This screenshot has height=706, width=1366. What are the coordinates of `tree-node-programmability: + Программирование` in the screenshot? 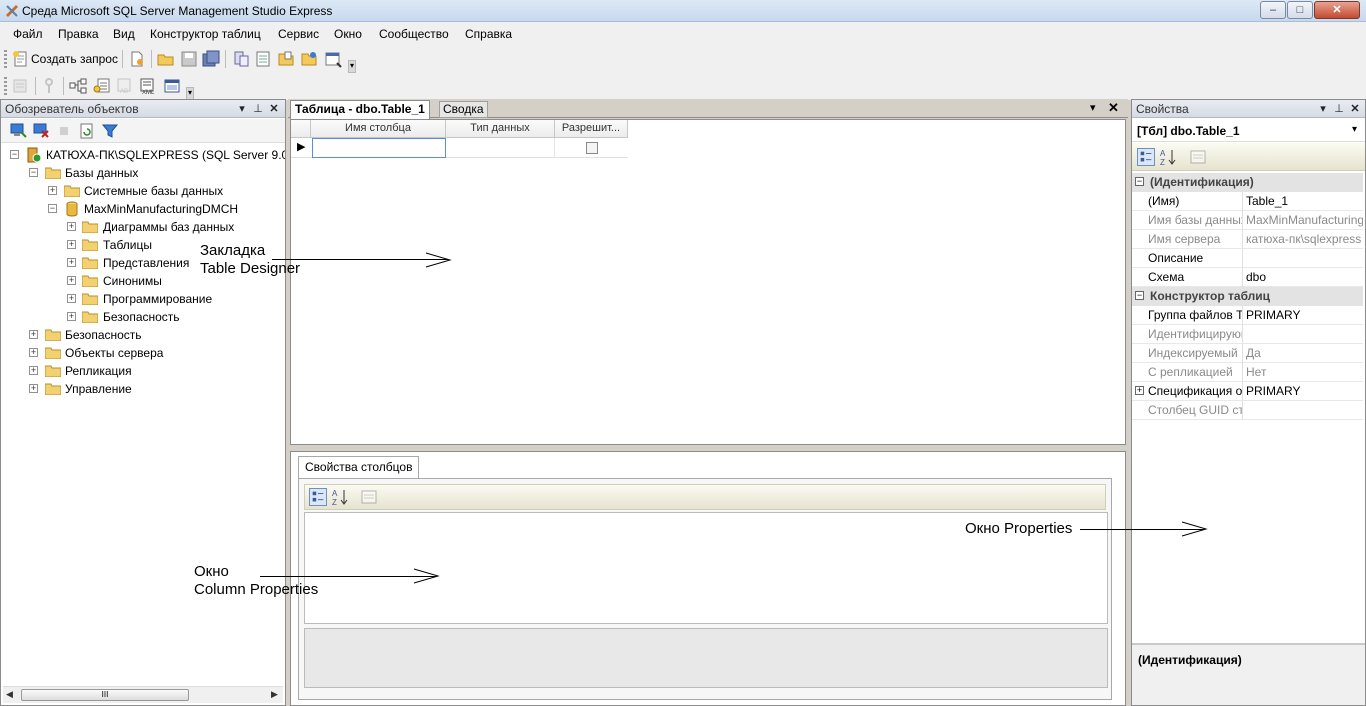 It's located at (143, 299).